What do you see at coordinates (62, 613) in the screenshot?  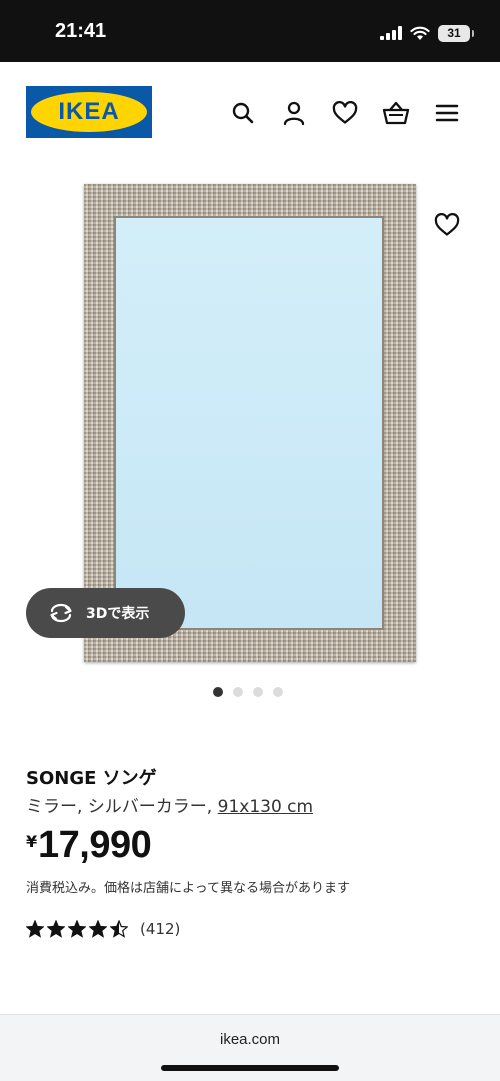 I see `rotate-3d-icon` at bounding box center [62, 613].